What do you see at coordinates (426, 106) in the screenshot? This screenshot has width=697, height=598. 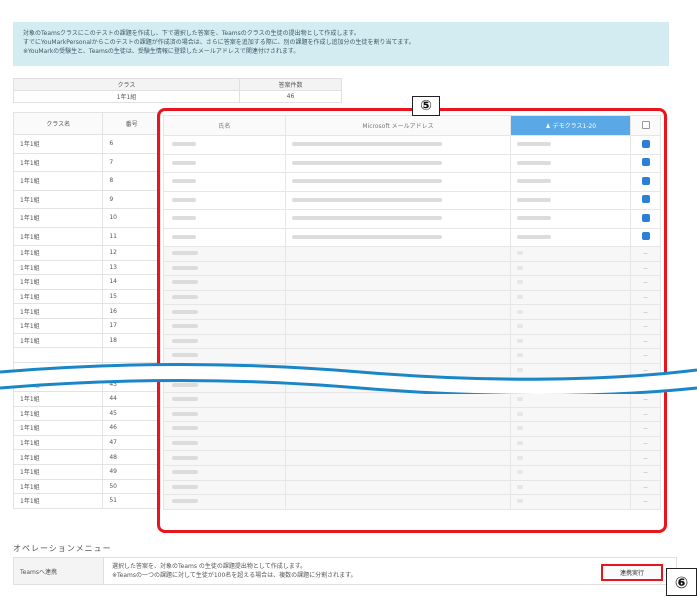 I see `callout-five: ⑤` at bounding box center [426, 106].